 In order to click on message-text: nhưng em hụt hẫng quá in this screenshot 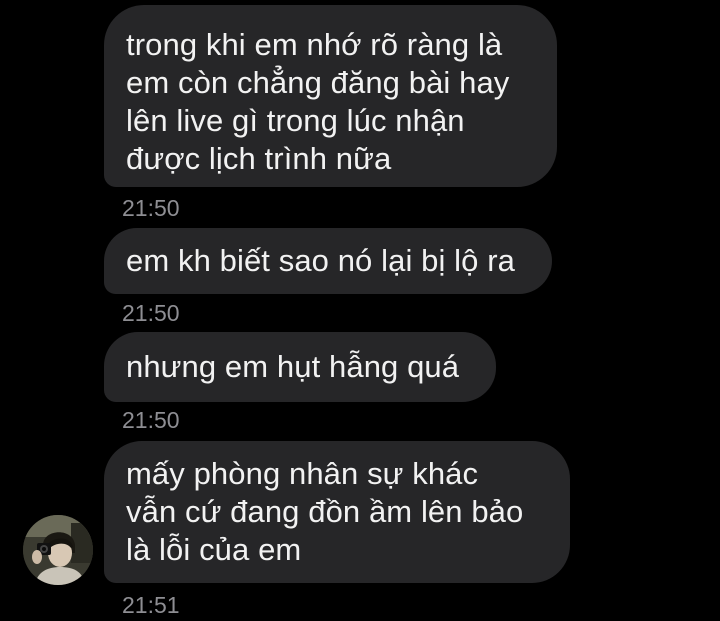, I will do `click(293, 366)`.